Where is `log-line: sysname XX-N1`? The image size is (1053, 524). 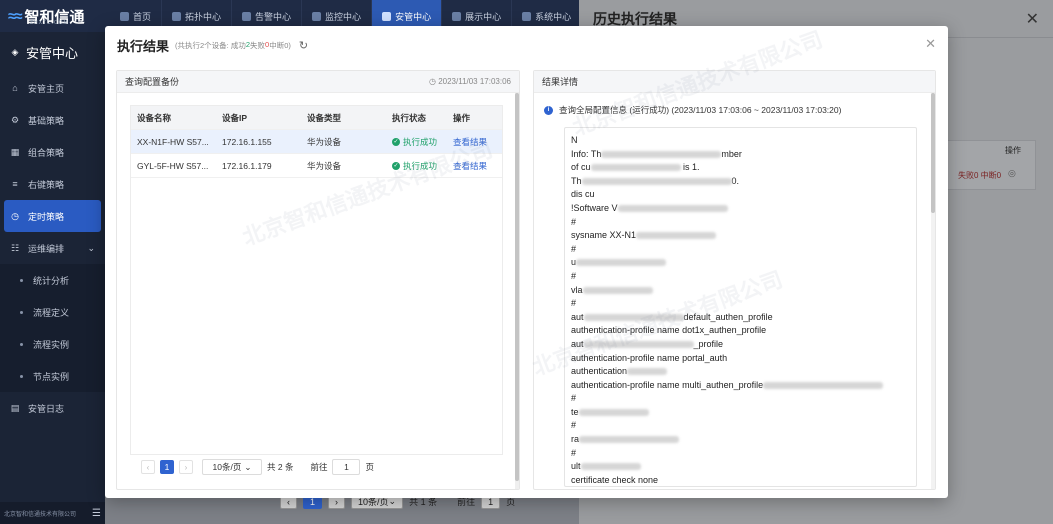 log-line: sysname XX-N1 is located at coordinates (740, 236).